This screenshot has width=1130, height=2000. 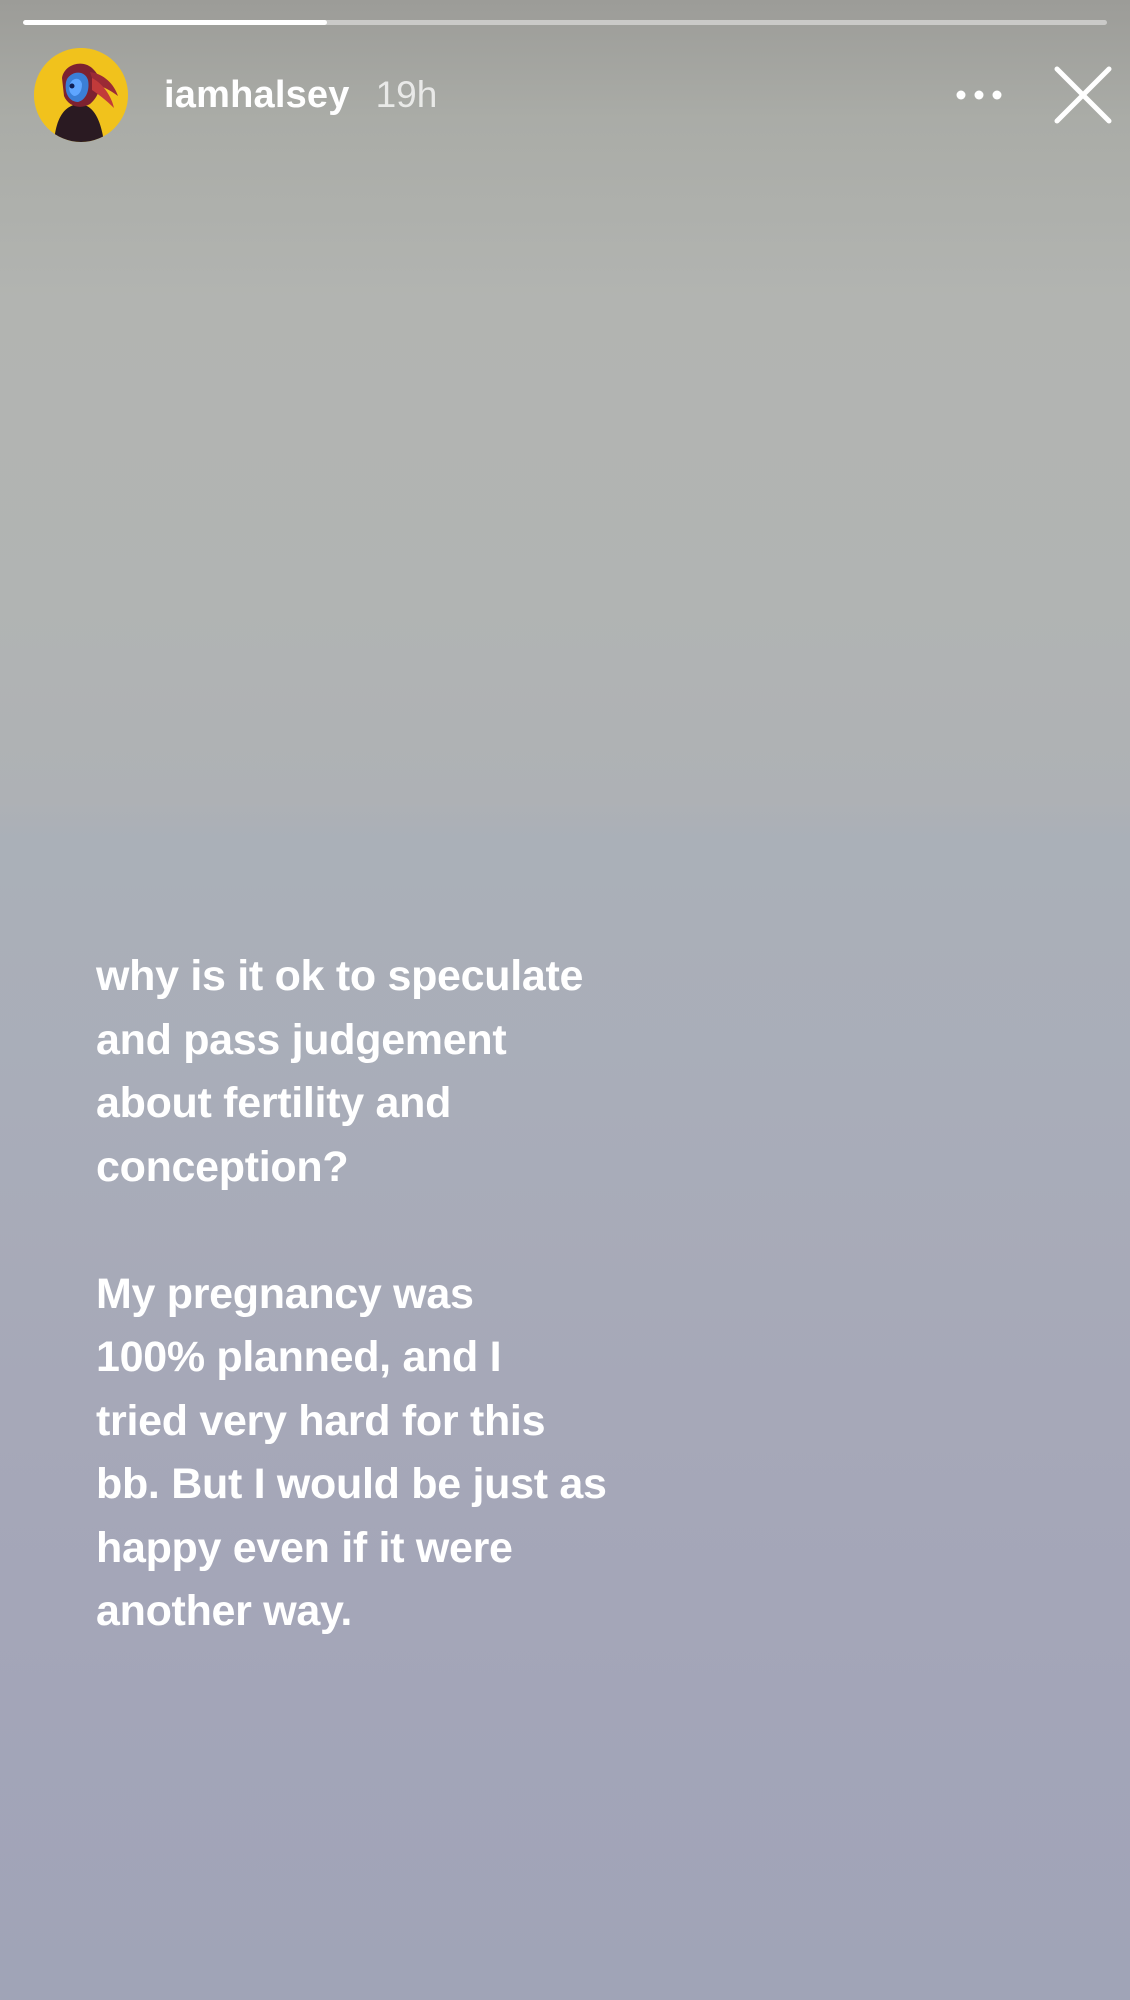 What do you see at coordinates (224, 1611) in the screenshot?
I see `text-line: another way.` at bounding box center [224, 1611].